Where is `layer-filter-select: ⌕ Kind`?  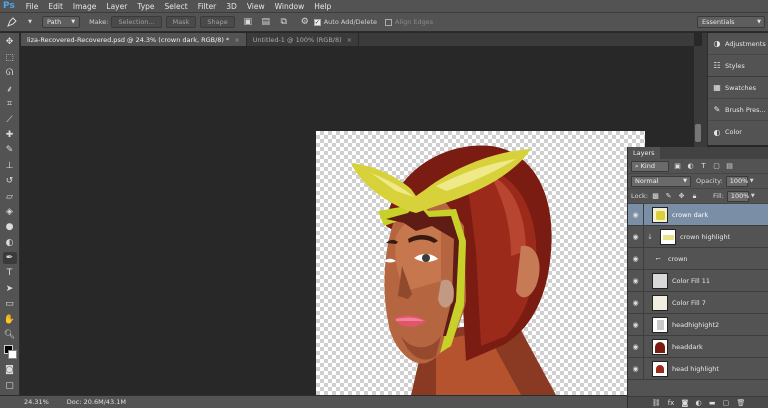 layer-filter-select: ⌕ Kind is located at coordinates (650, 166).